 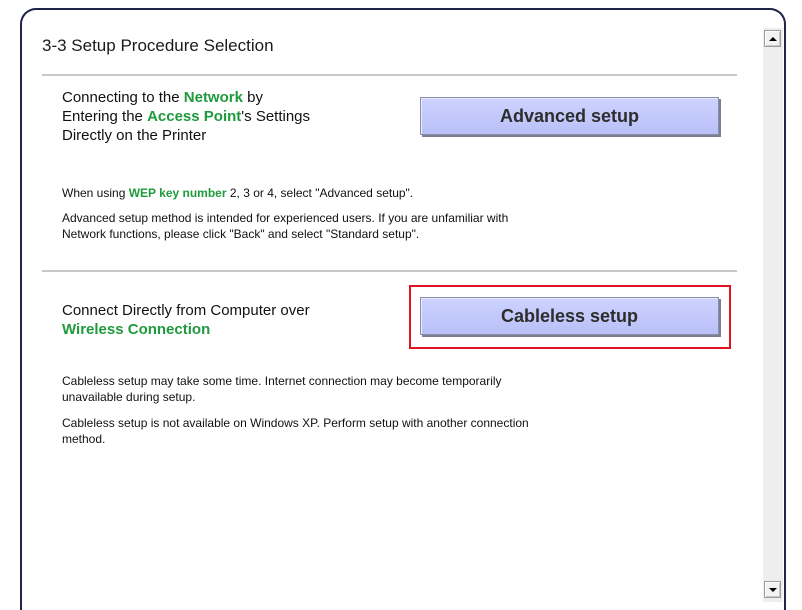 I want to click on scroll-up-button, so click(x=772, y=38).